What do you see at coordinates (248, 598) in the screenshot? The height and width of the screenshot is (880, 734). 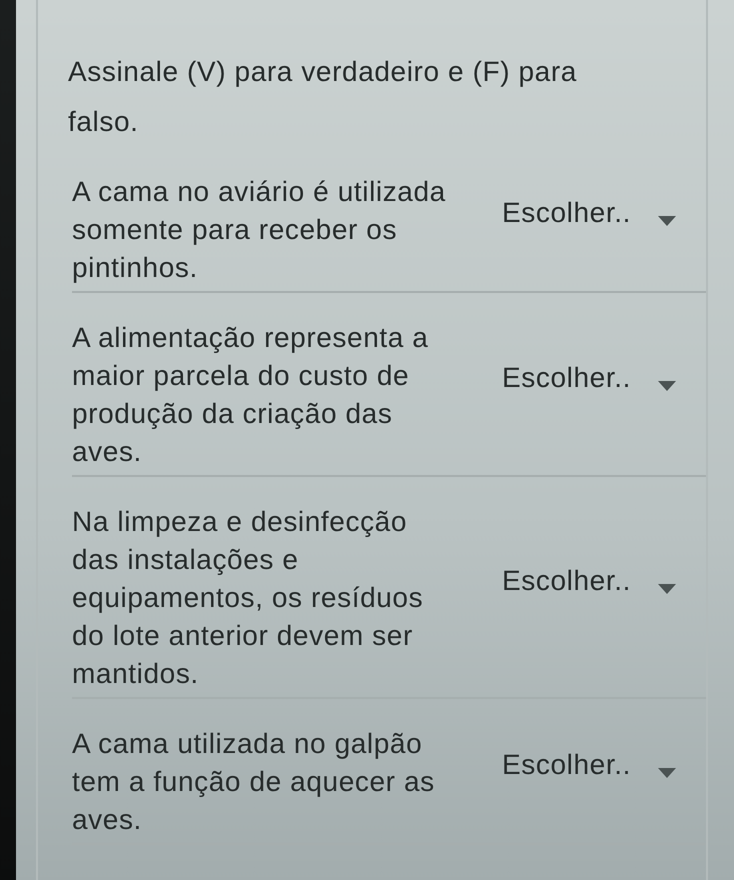 I see `question-text: Na limpeza e desinfecção das instalações e equipamentos, os resíduos do lote anterior devem ser mantidos.` at bounding box center [248, 598].